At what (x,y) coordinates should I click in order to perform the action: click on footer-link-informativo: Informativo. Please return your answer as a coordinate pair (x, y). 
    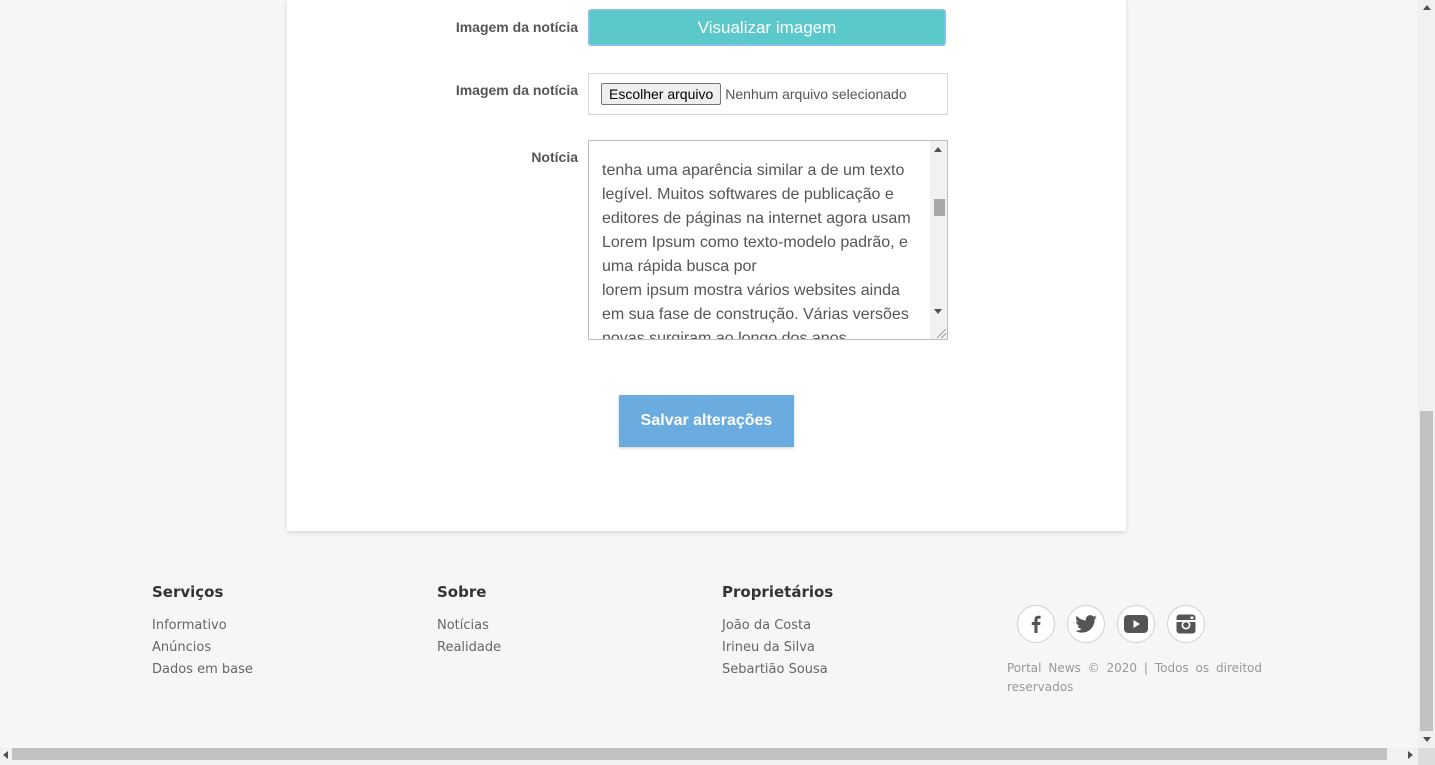
    Looking at the image, I should click on (202, 626).